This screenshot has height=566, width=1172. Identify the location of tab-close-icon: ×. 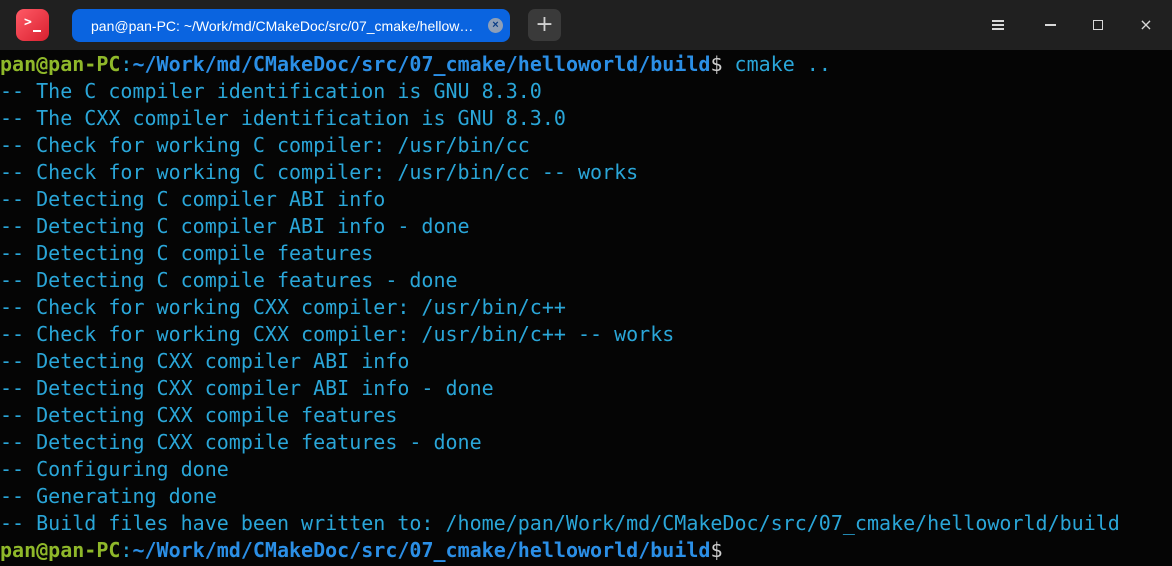
(495, 25).